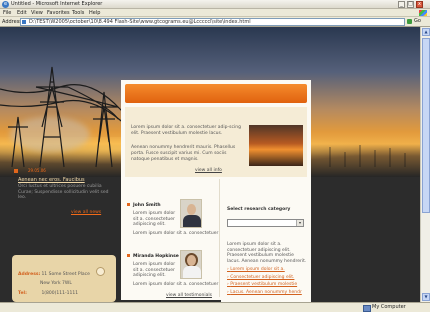  I want to click on page-icon, so click(24, 22).